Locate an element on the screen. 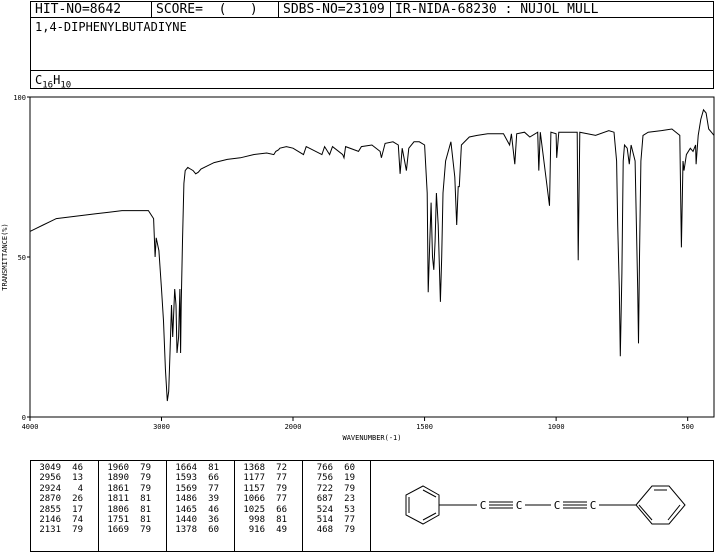 The image size is (715, 553). peak-row: 1378 60 is located at coordinates (200, 530).